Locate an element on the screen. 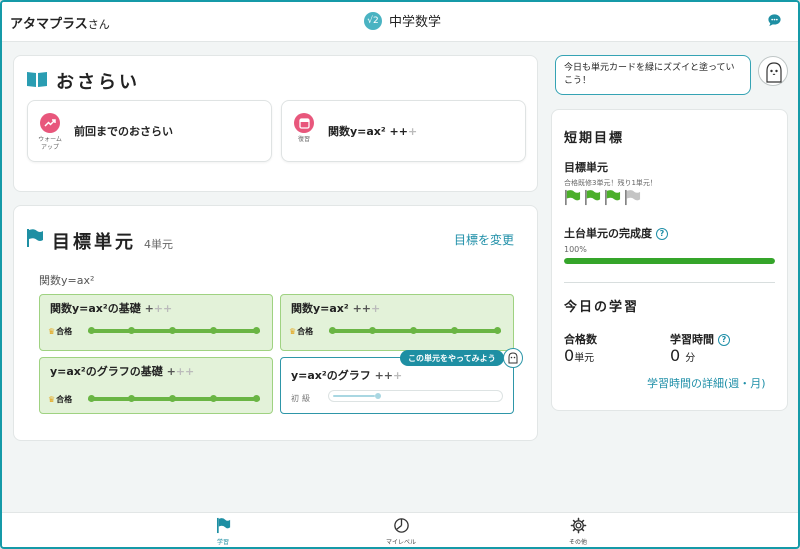 The image size is (800, 549). nav-study: 学習 is located at coordinates (223, 531).